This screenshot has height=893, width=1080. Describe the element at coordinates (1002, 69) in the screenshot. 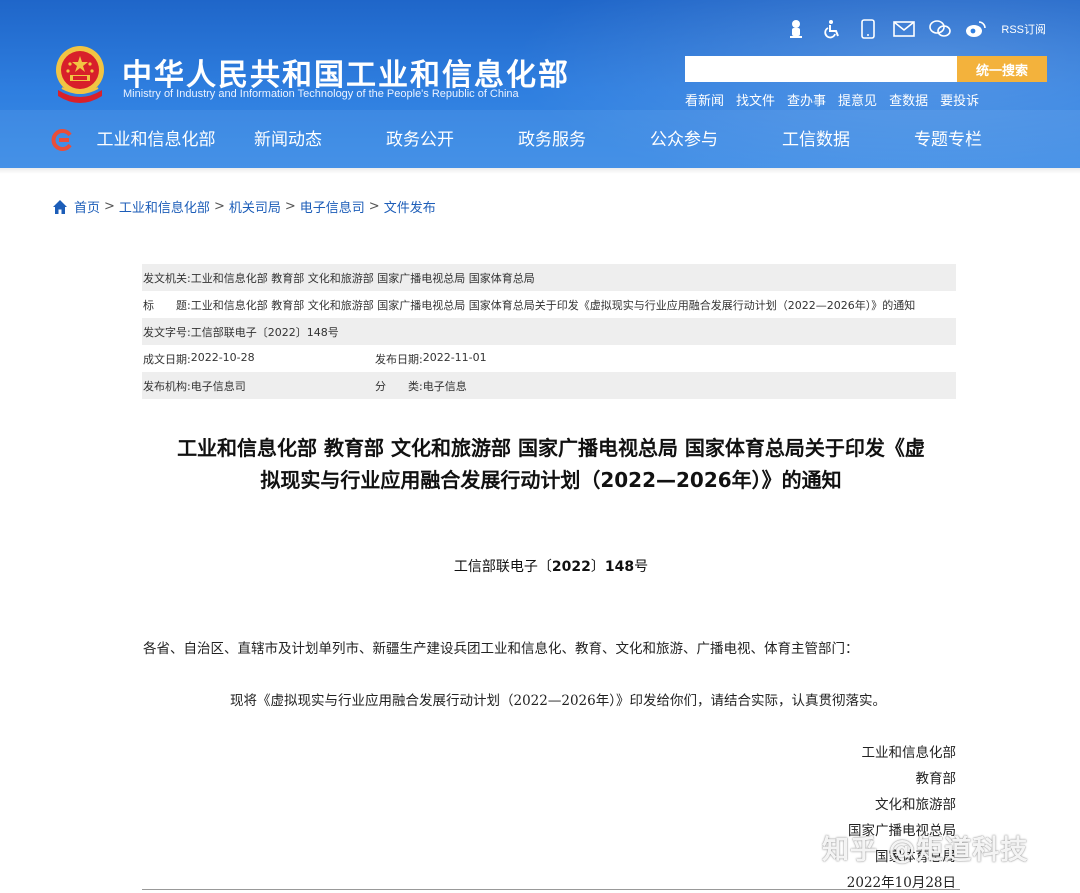

I see `search-button: 统一搜索` at that location.